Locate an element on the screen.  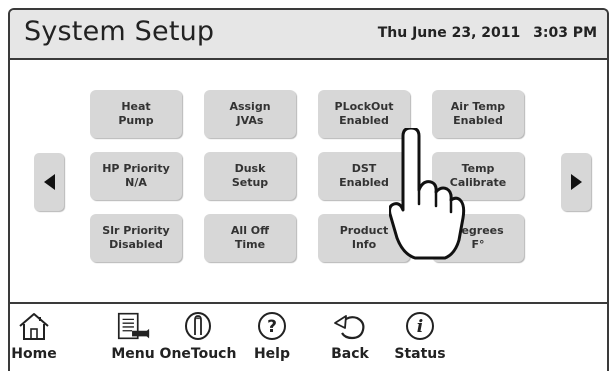
touch-finger-icon is located at coordinates (198, 326).